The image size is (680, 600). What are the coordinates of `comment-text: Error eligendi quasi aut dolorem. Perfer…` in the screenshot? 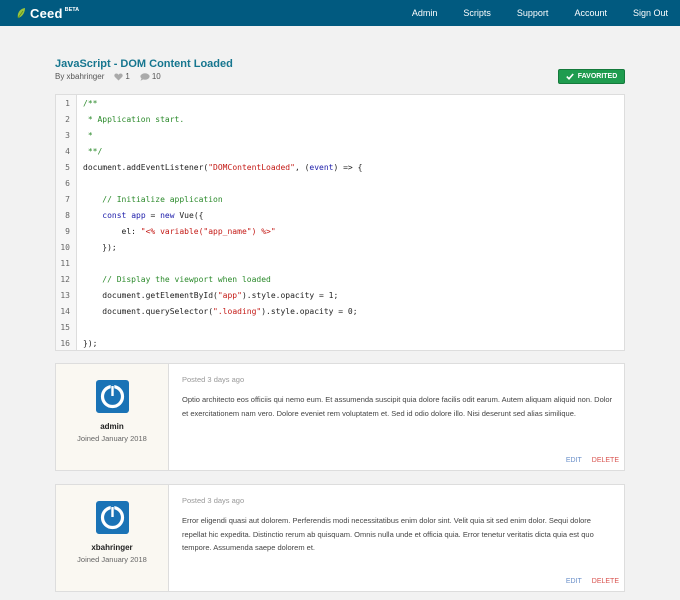 It's located at (388, 534).